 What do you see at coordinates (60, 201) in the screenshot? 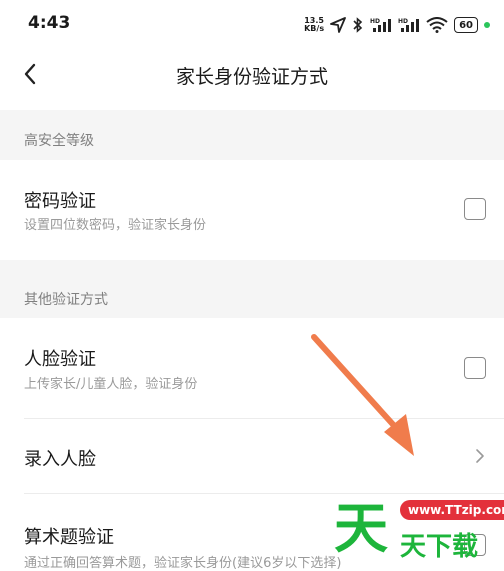
I see `row-title: 密码验证` at bounding box center [60, 201].